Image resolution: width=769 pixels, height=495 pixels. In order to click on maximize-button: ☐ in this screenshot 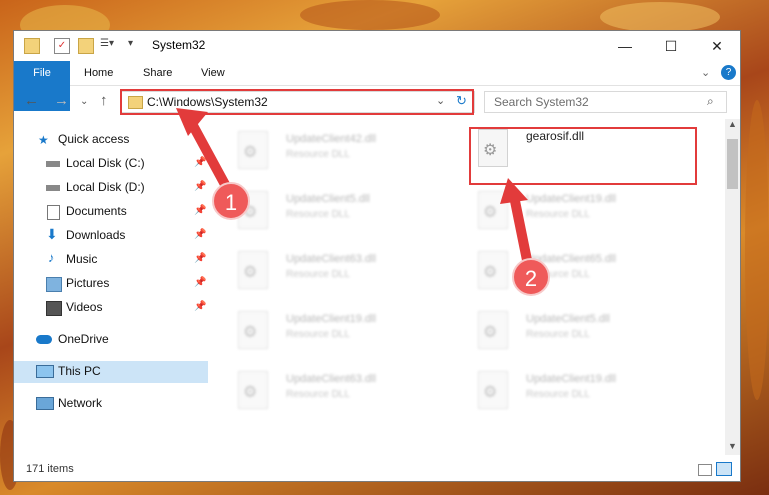, I will do `click(671, 46)`.